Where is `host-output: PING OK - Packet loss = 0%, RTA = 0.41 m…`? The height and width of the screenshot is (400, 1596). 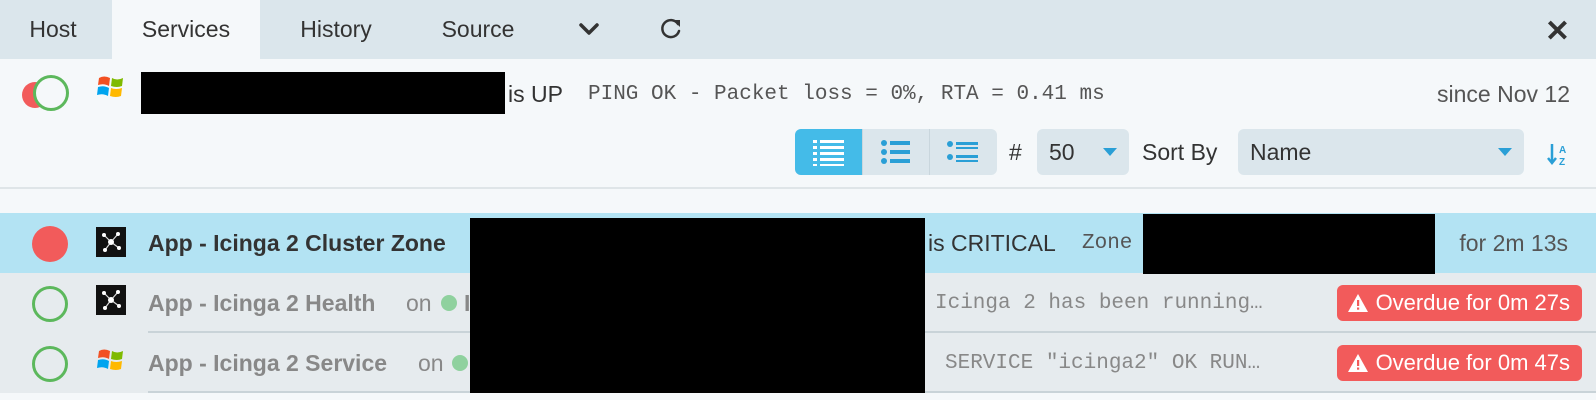
host-output: PING OK - Packet loss = 0%, RTA = 0.41 m… is located at coordinates (846, 94).